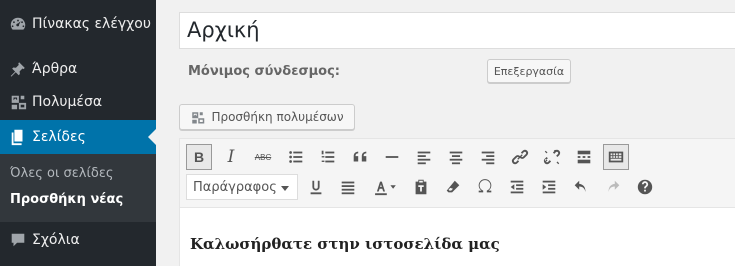  I want to click on paragraph-format-select: Παράγραφος, so click(242, 187).